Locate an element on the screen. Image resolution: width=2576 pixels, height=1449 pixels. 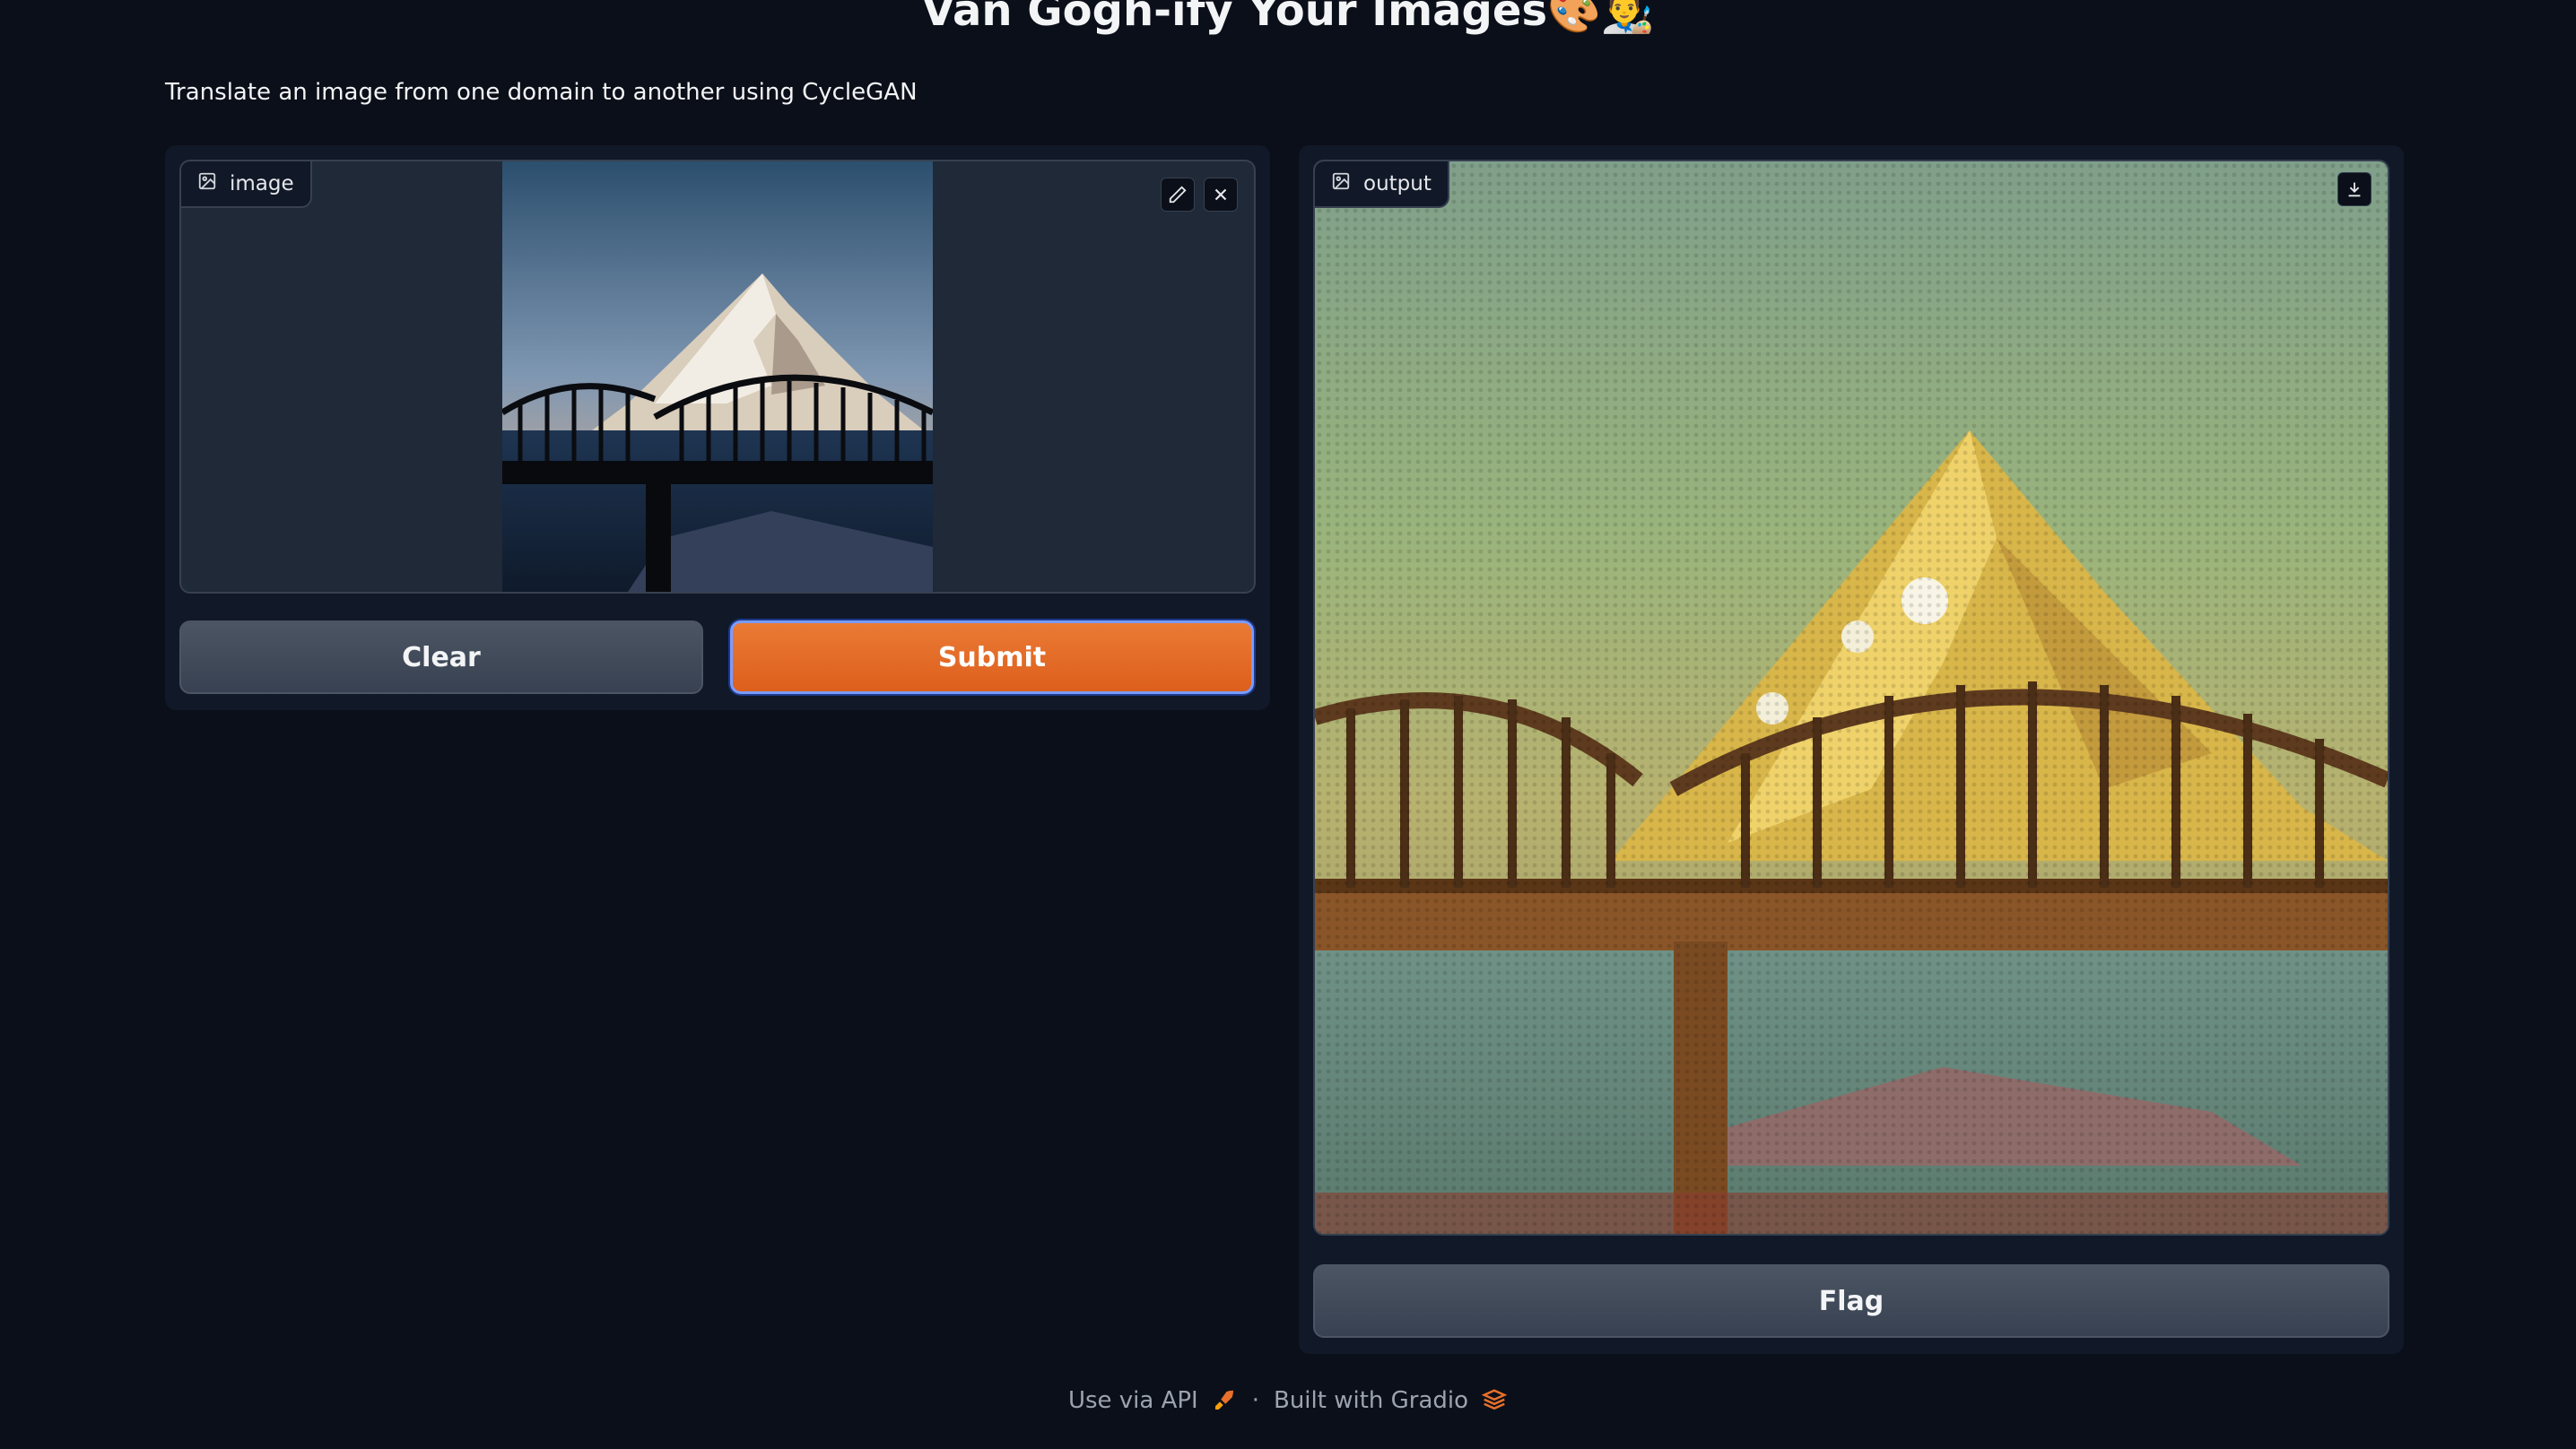
download-button is located at coordinates (2354, 189).